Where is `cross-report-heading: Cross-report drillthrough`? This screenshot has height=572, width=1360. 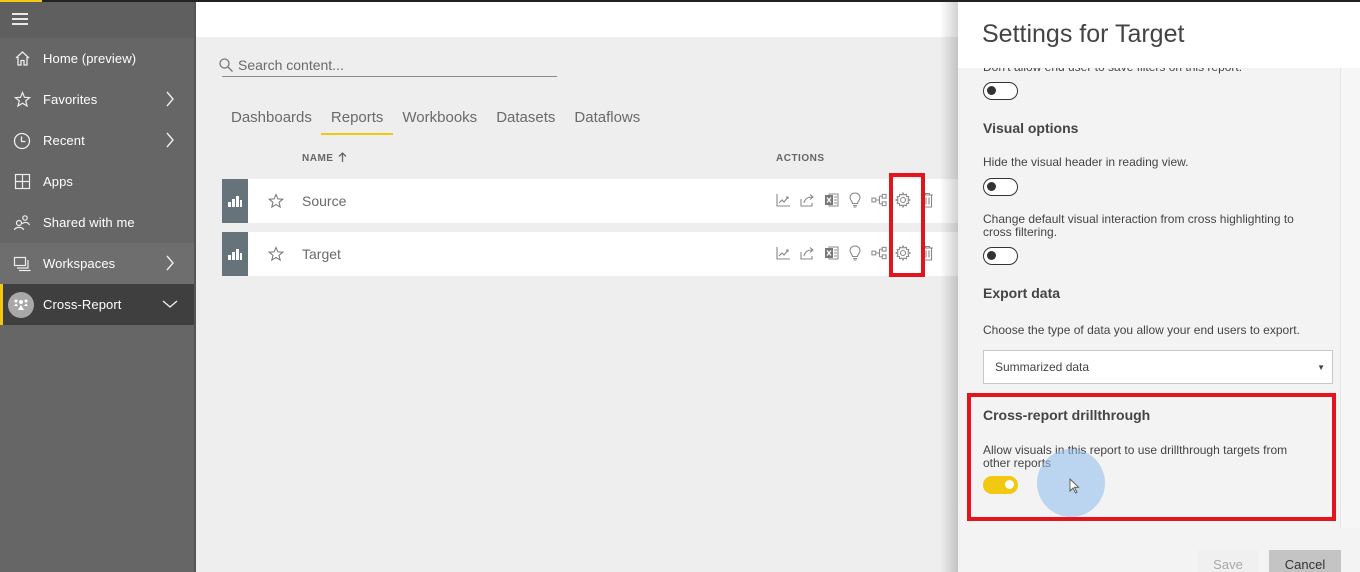
cross-report-heading: Cross-report drillthrough is located at coordinates (1067, 415).